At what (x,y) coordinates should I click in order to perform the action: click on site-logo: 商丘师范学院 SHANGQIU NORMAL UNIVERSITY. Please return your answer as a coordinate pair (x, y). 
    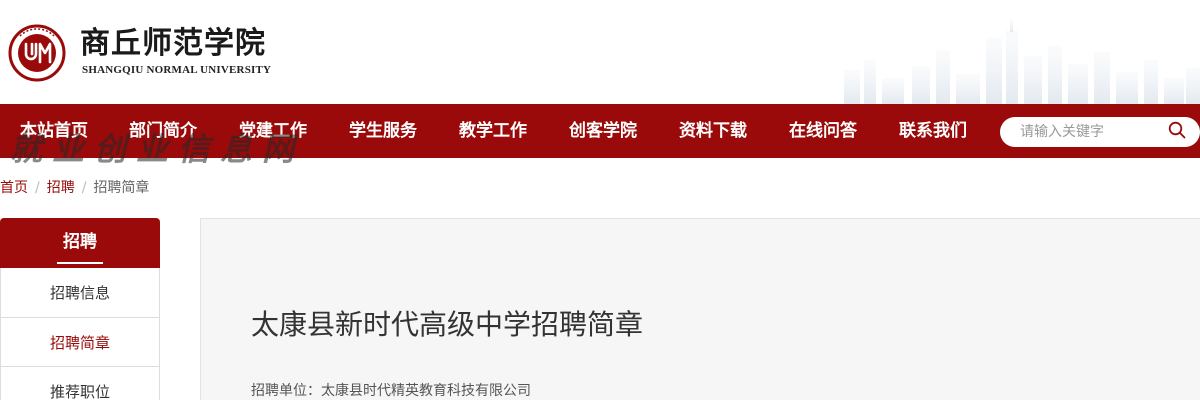
    Looking at the image, I should click on (140, 52).